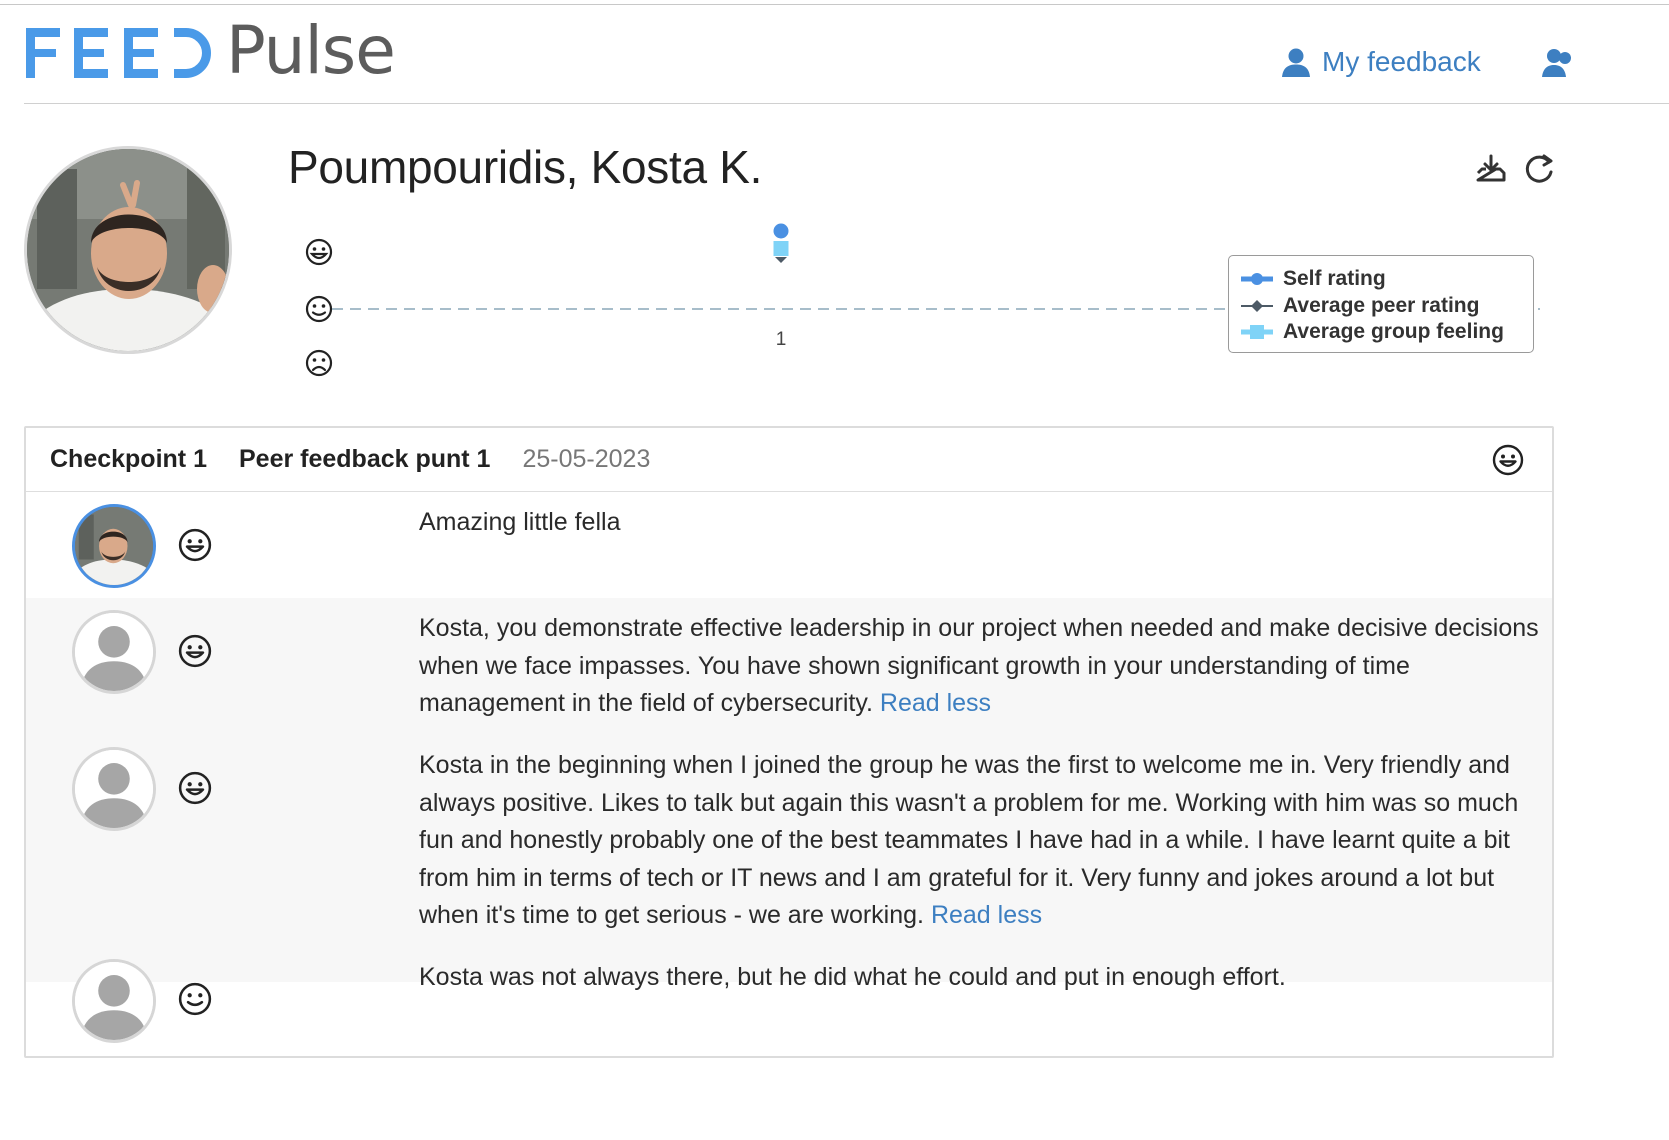 The image size is (1669, 1140). I want to click on group-feeling-point, so click(781, 248).